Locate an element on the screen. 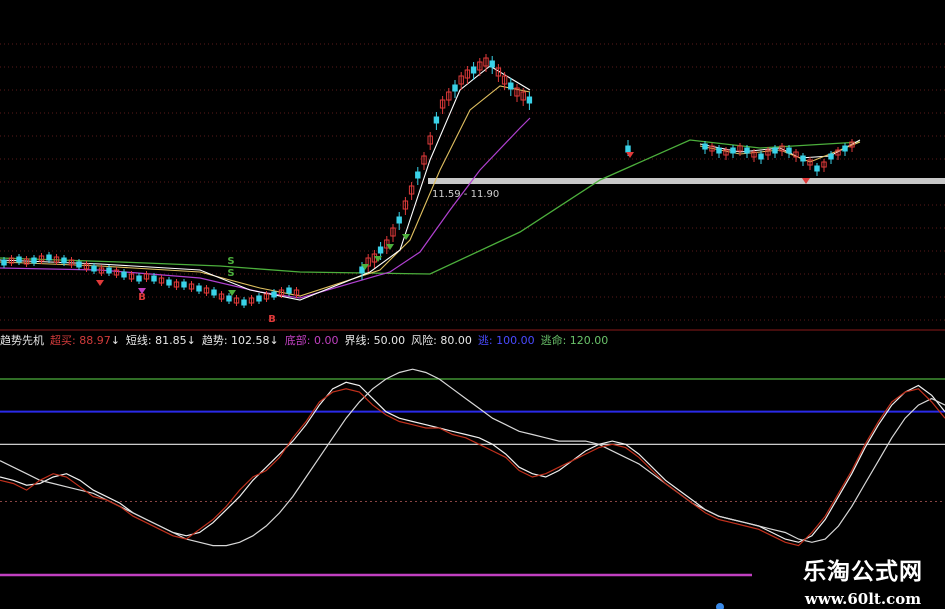 This screenshot has height=609, width=945. price-level-band is located at coordinates (686, 181).